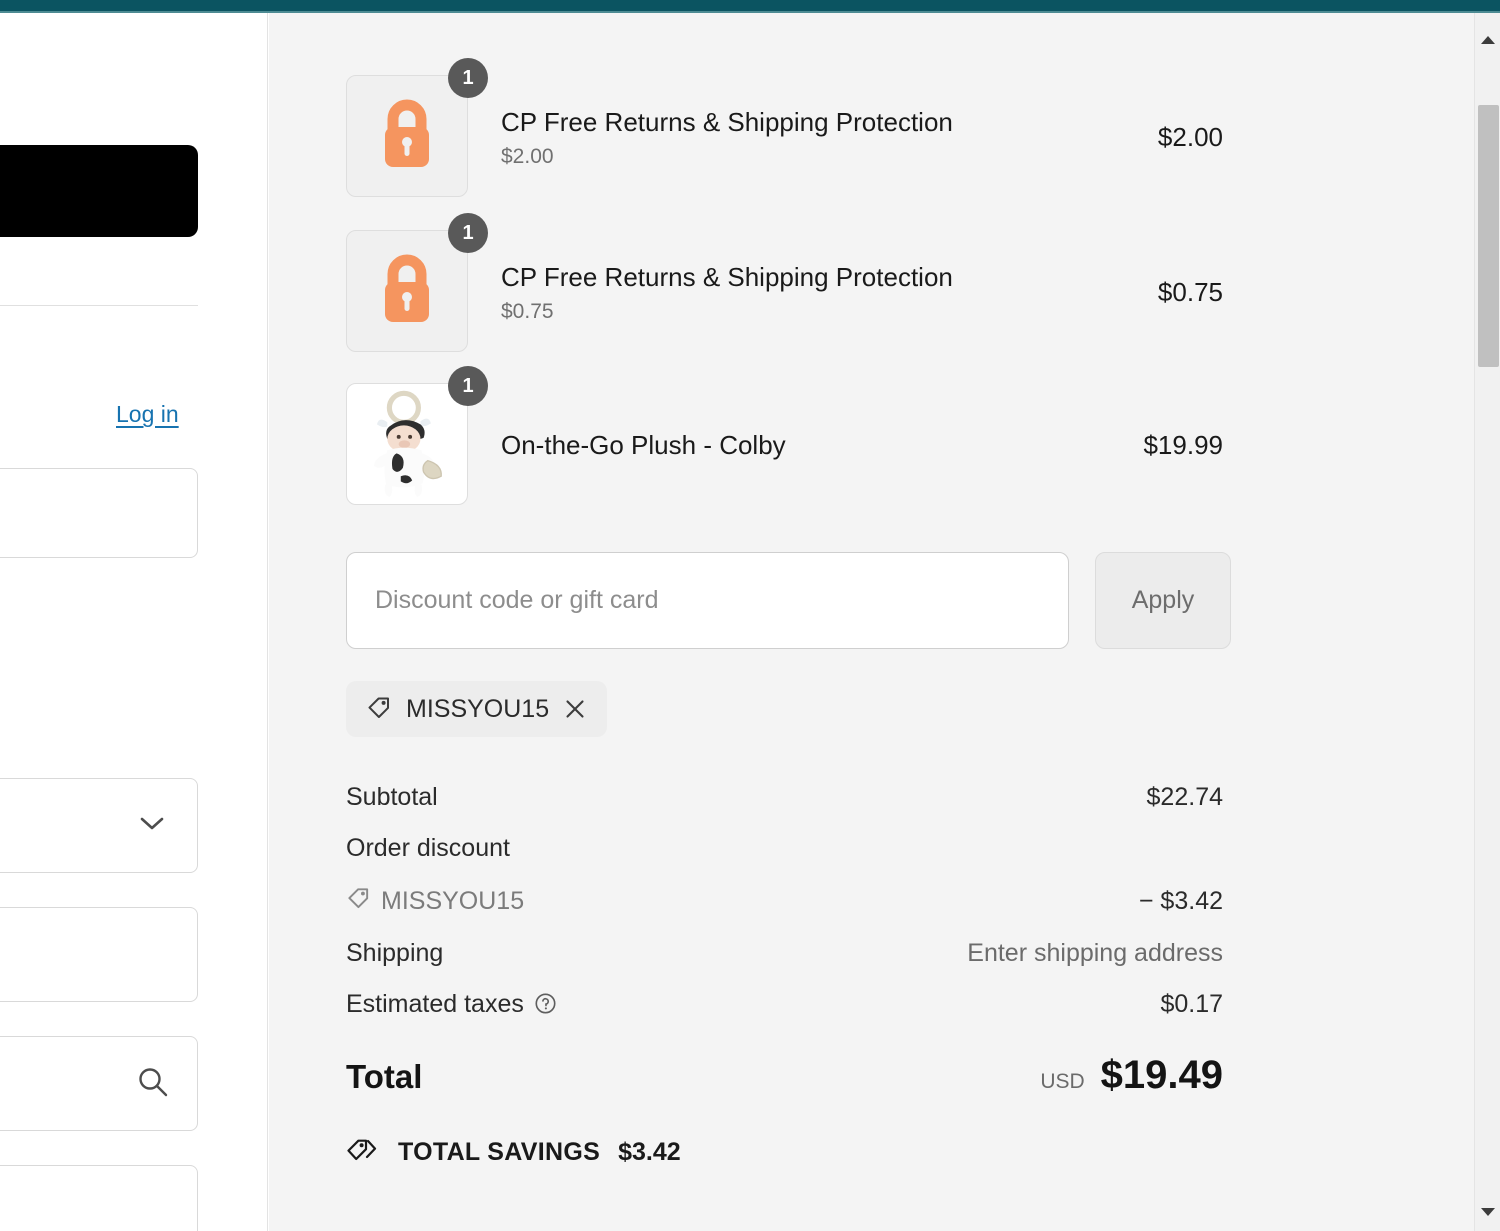 The width and height of the screenshot is (1500, 1231). What do you see at coordinates (1488, 236) in the screenshot?
I see `scrollbar-thumb` at bounding box center [1488, 236].